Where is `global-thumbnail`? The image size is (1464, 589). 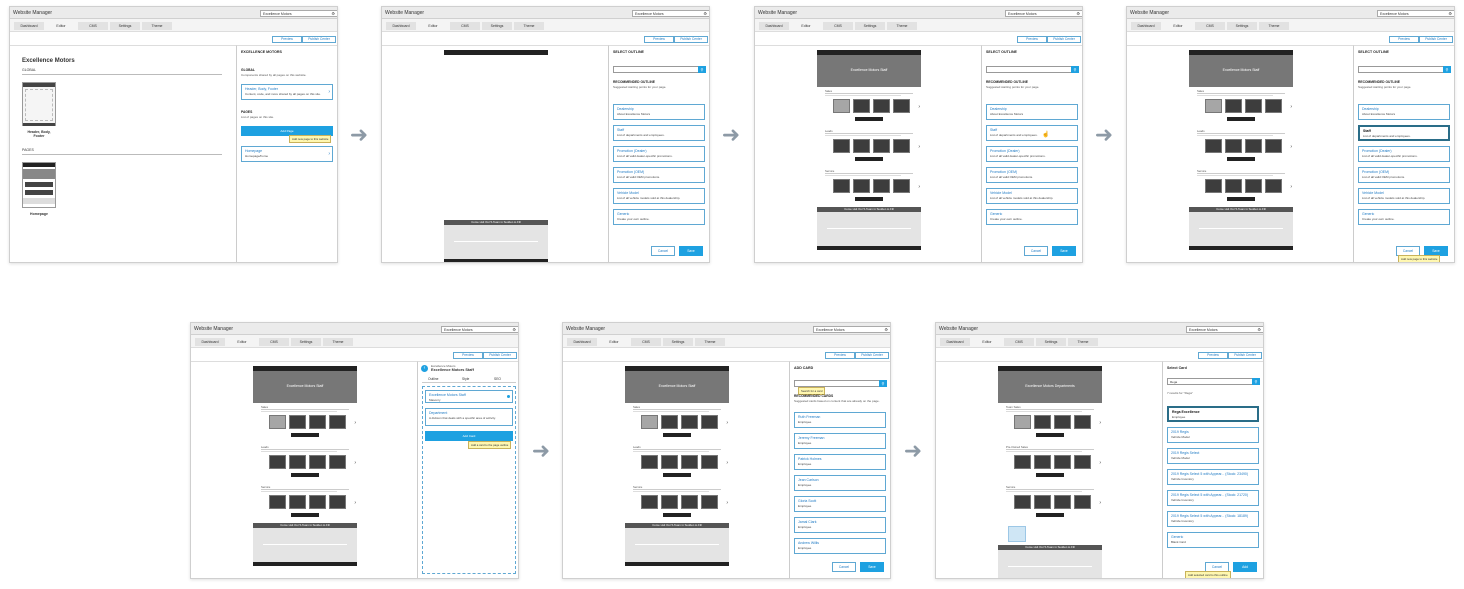 global-thumbnail is located at coordinates (39, 104).